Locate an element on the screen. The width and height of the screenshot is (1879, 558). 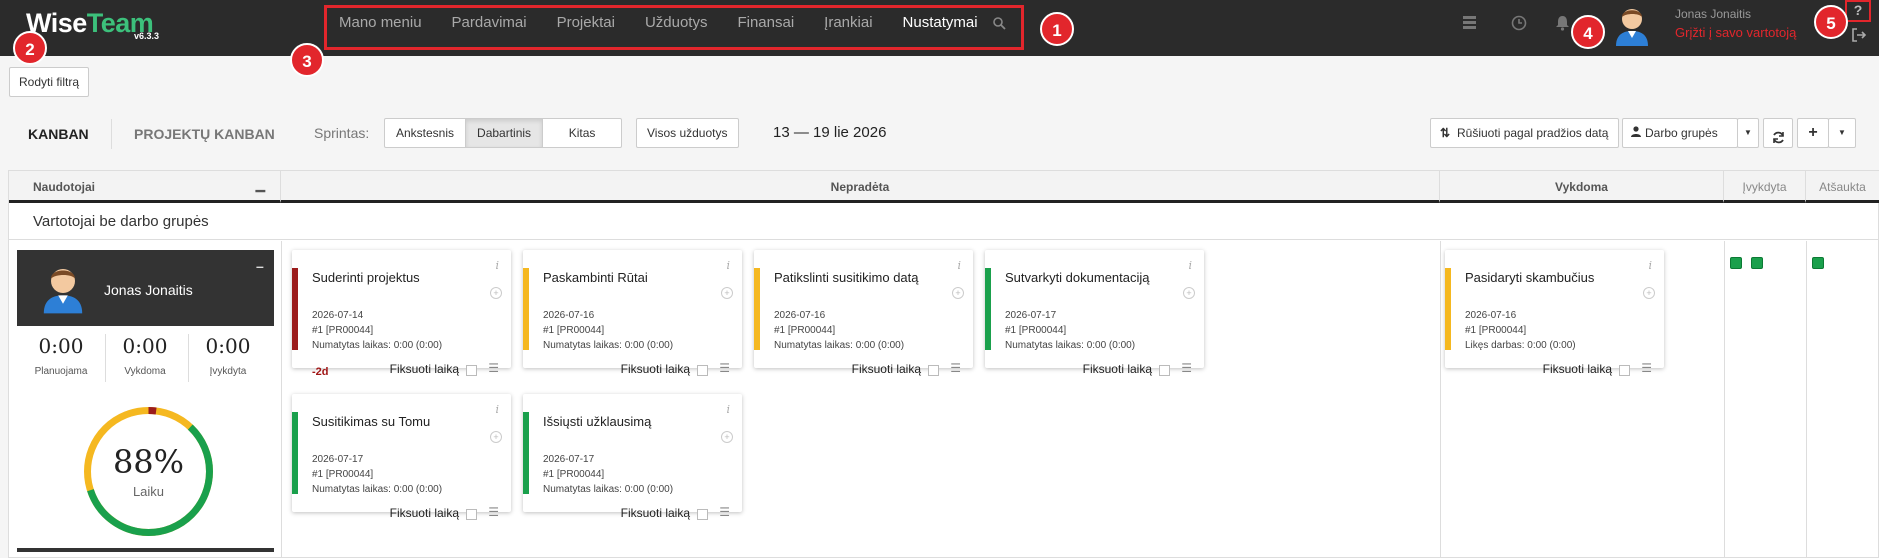
add-dropdown: ▼ is located at coordinates (1842, 133).